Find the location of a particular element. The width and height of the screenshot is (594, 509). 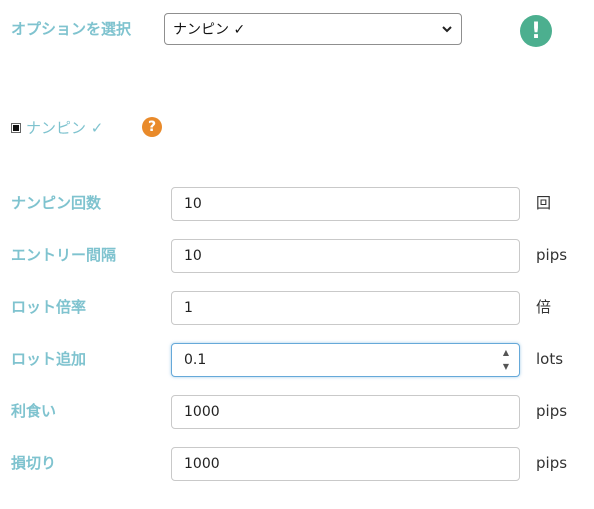

stop-loss-input: 1000 is located at coordinates (345, 464).